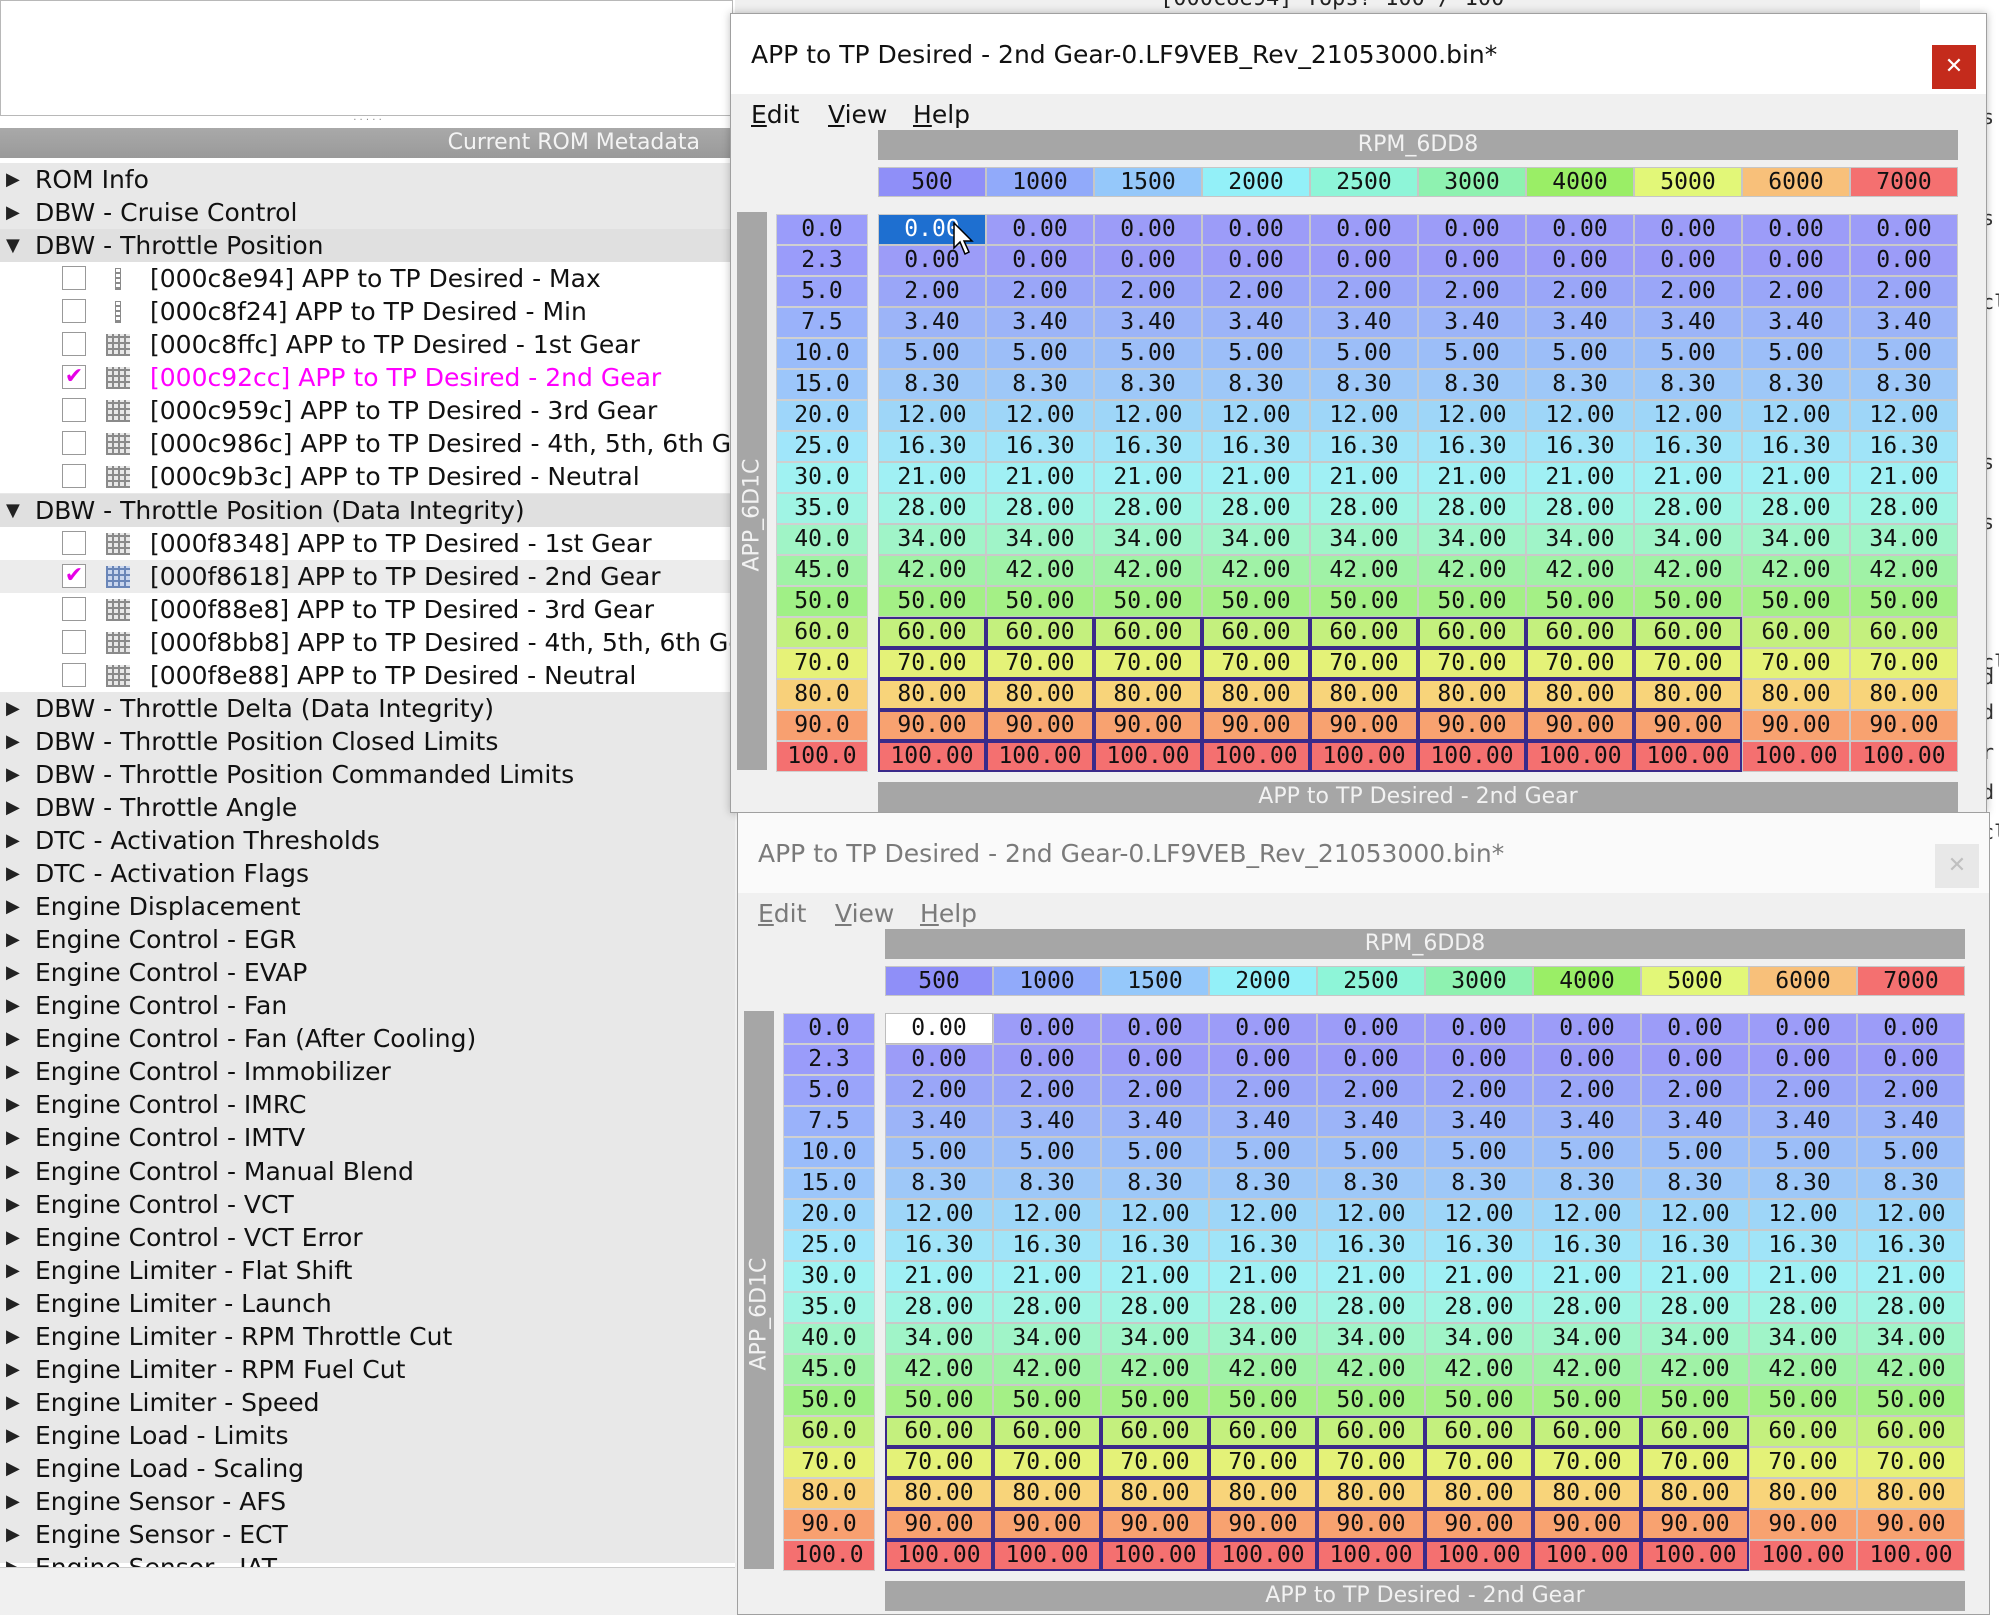 This screenshot has width=1999, height=1615. I want to click on tree-category: ▶ DTC - Activation Flags, so click(367, 873).